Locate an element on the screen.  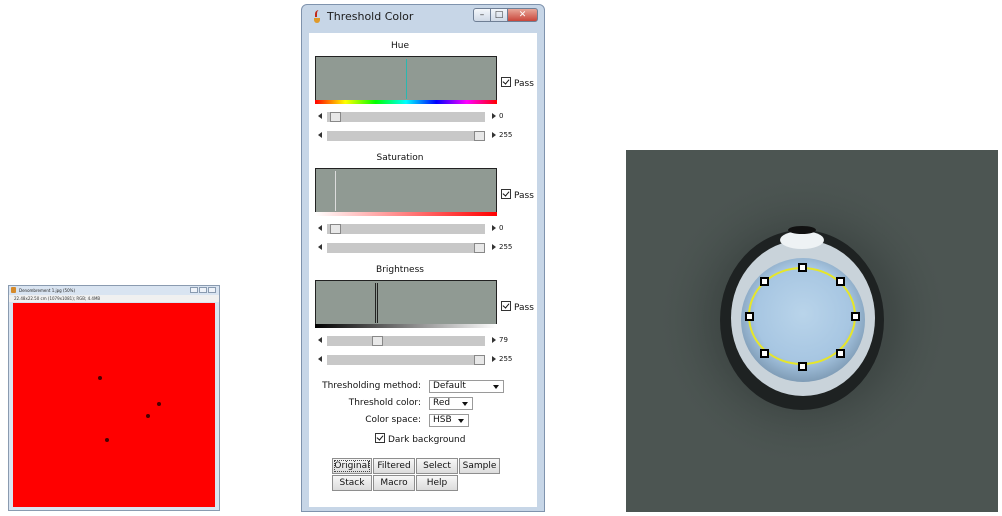
close-button: ✕ is located at coordinates (522, 15).